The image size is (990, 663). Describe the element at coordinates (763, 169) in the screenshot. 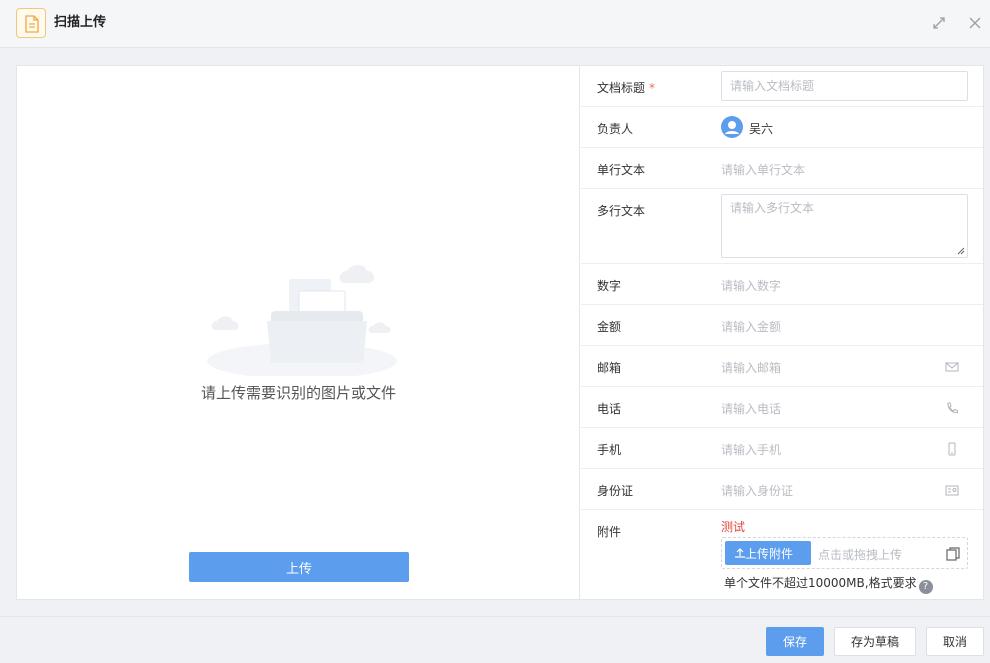

I see `single-text-input: 请输入单行文本` at that location.